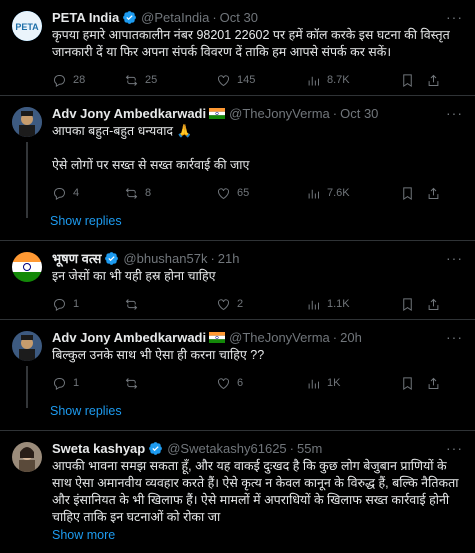  I want to click on action-bar: 1 2 1.1K, so click(257, 304).